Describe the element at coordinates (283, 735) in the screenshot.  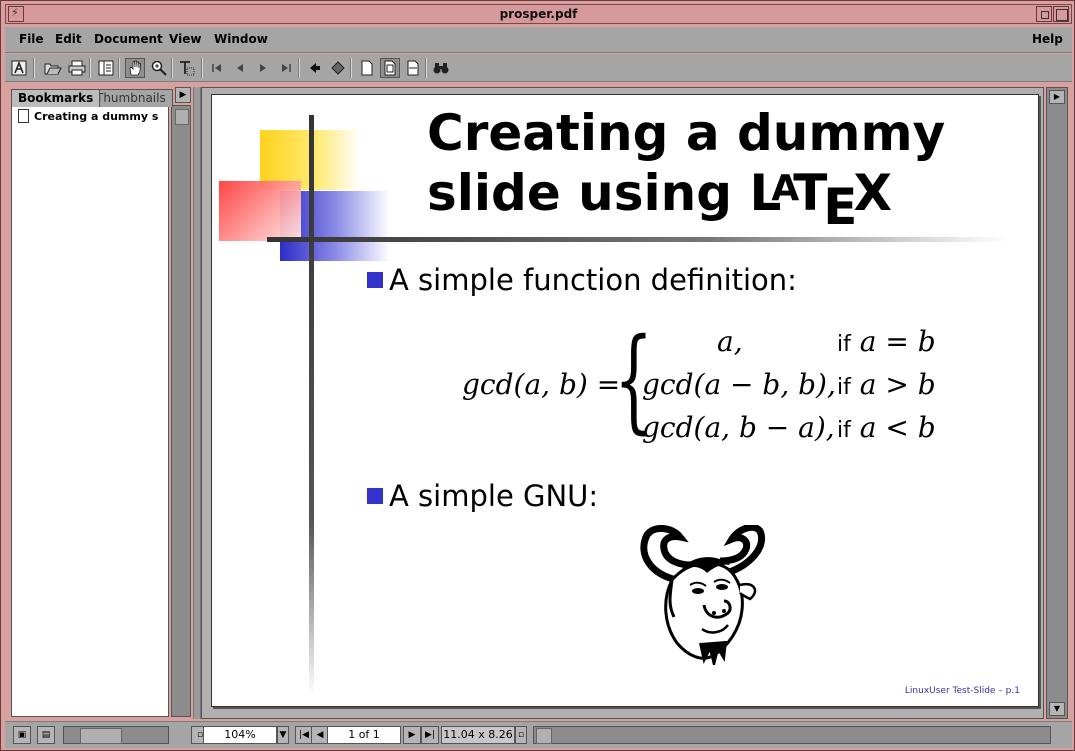
I see `zoom-dropdown-icon: ▼` at that location.